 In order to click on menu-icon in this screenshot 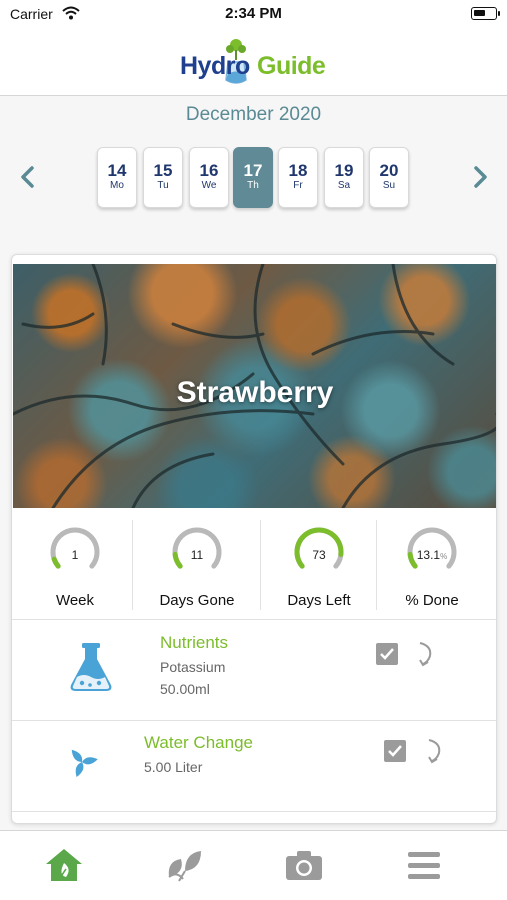, I will do `click(424, 865)`.